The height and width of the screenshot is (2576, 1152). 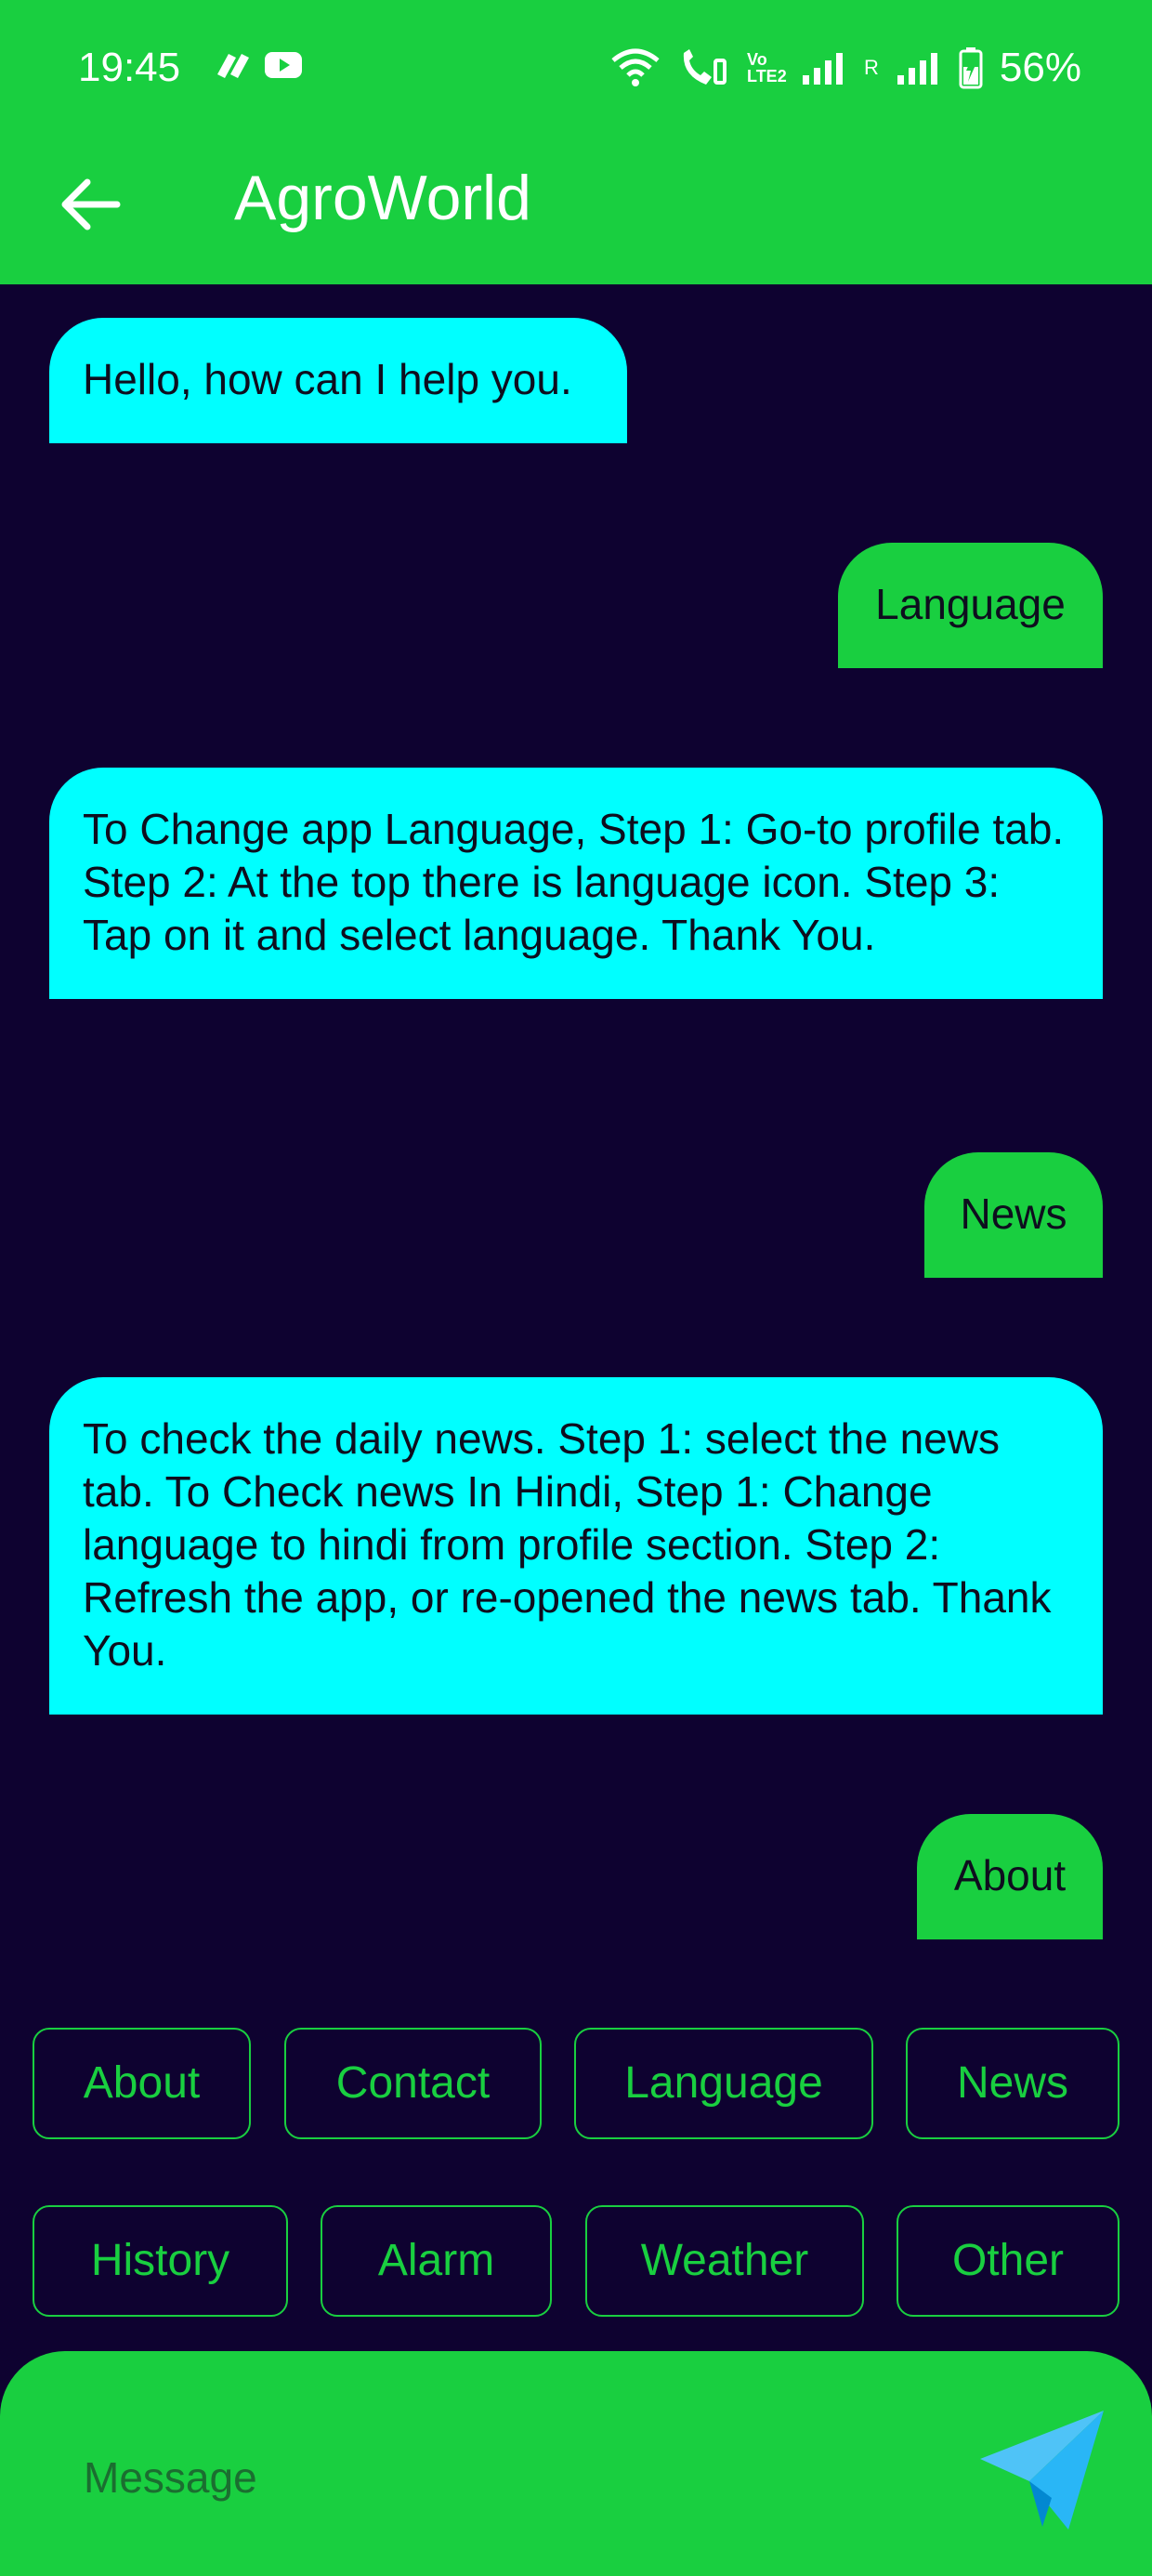 What do you see at coordinates (1040, 67) in the screenshot?
I see `battery-percent: 56%` at bounding box center [1040, 67].